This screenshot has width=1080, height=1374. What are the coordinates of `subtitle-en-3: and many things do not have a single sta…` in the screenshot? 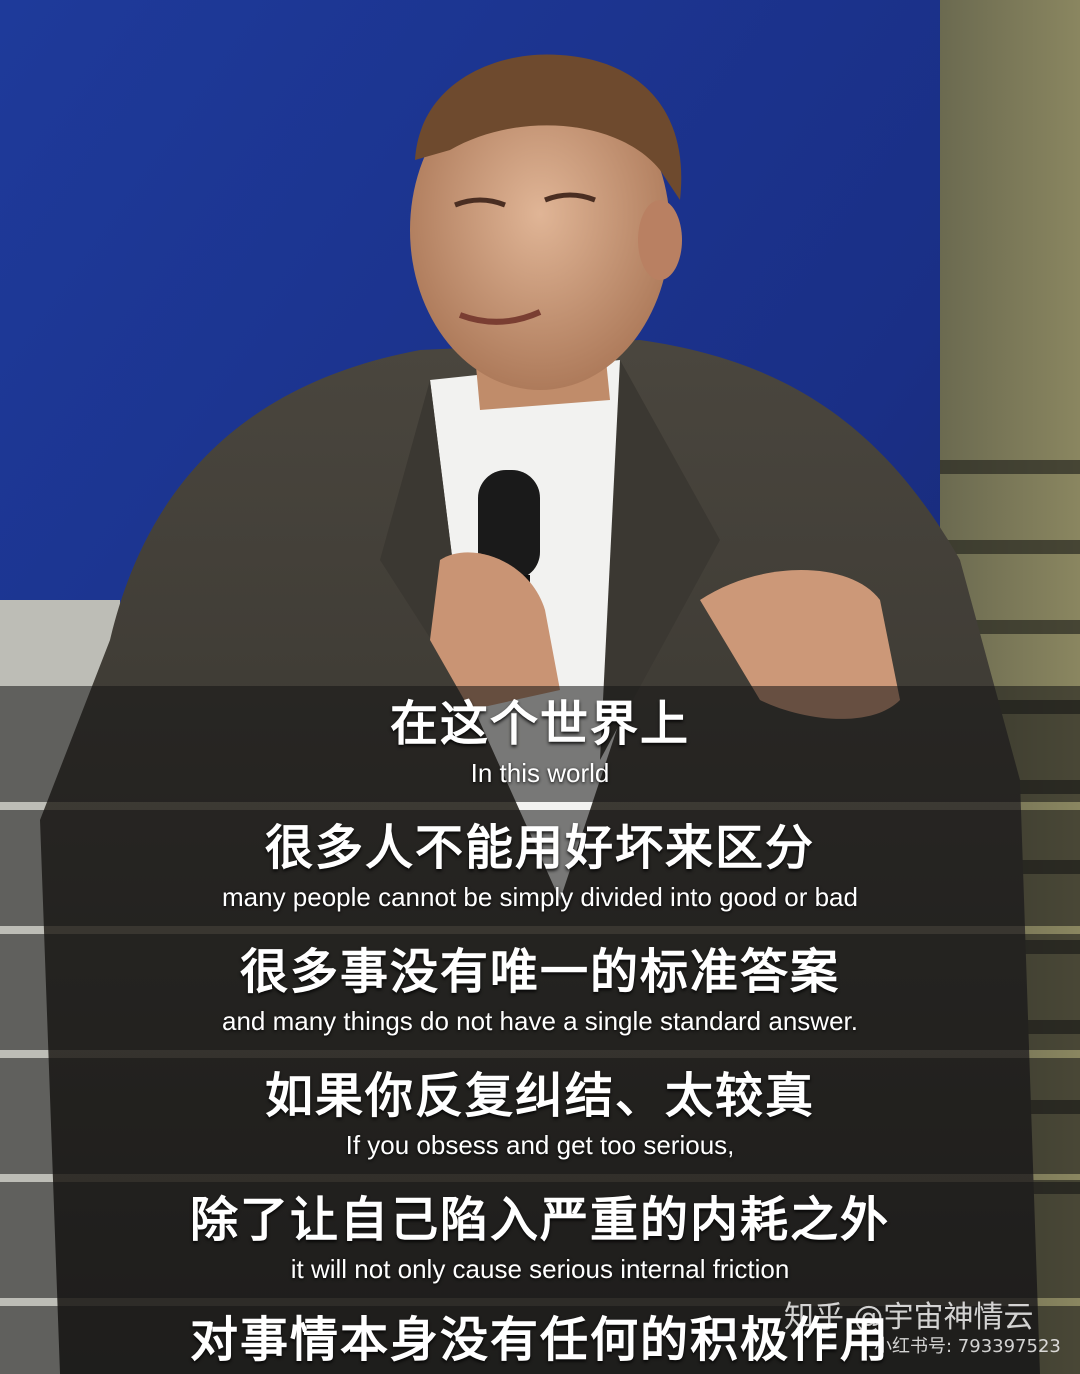 It's located at (540, 1021).